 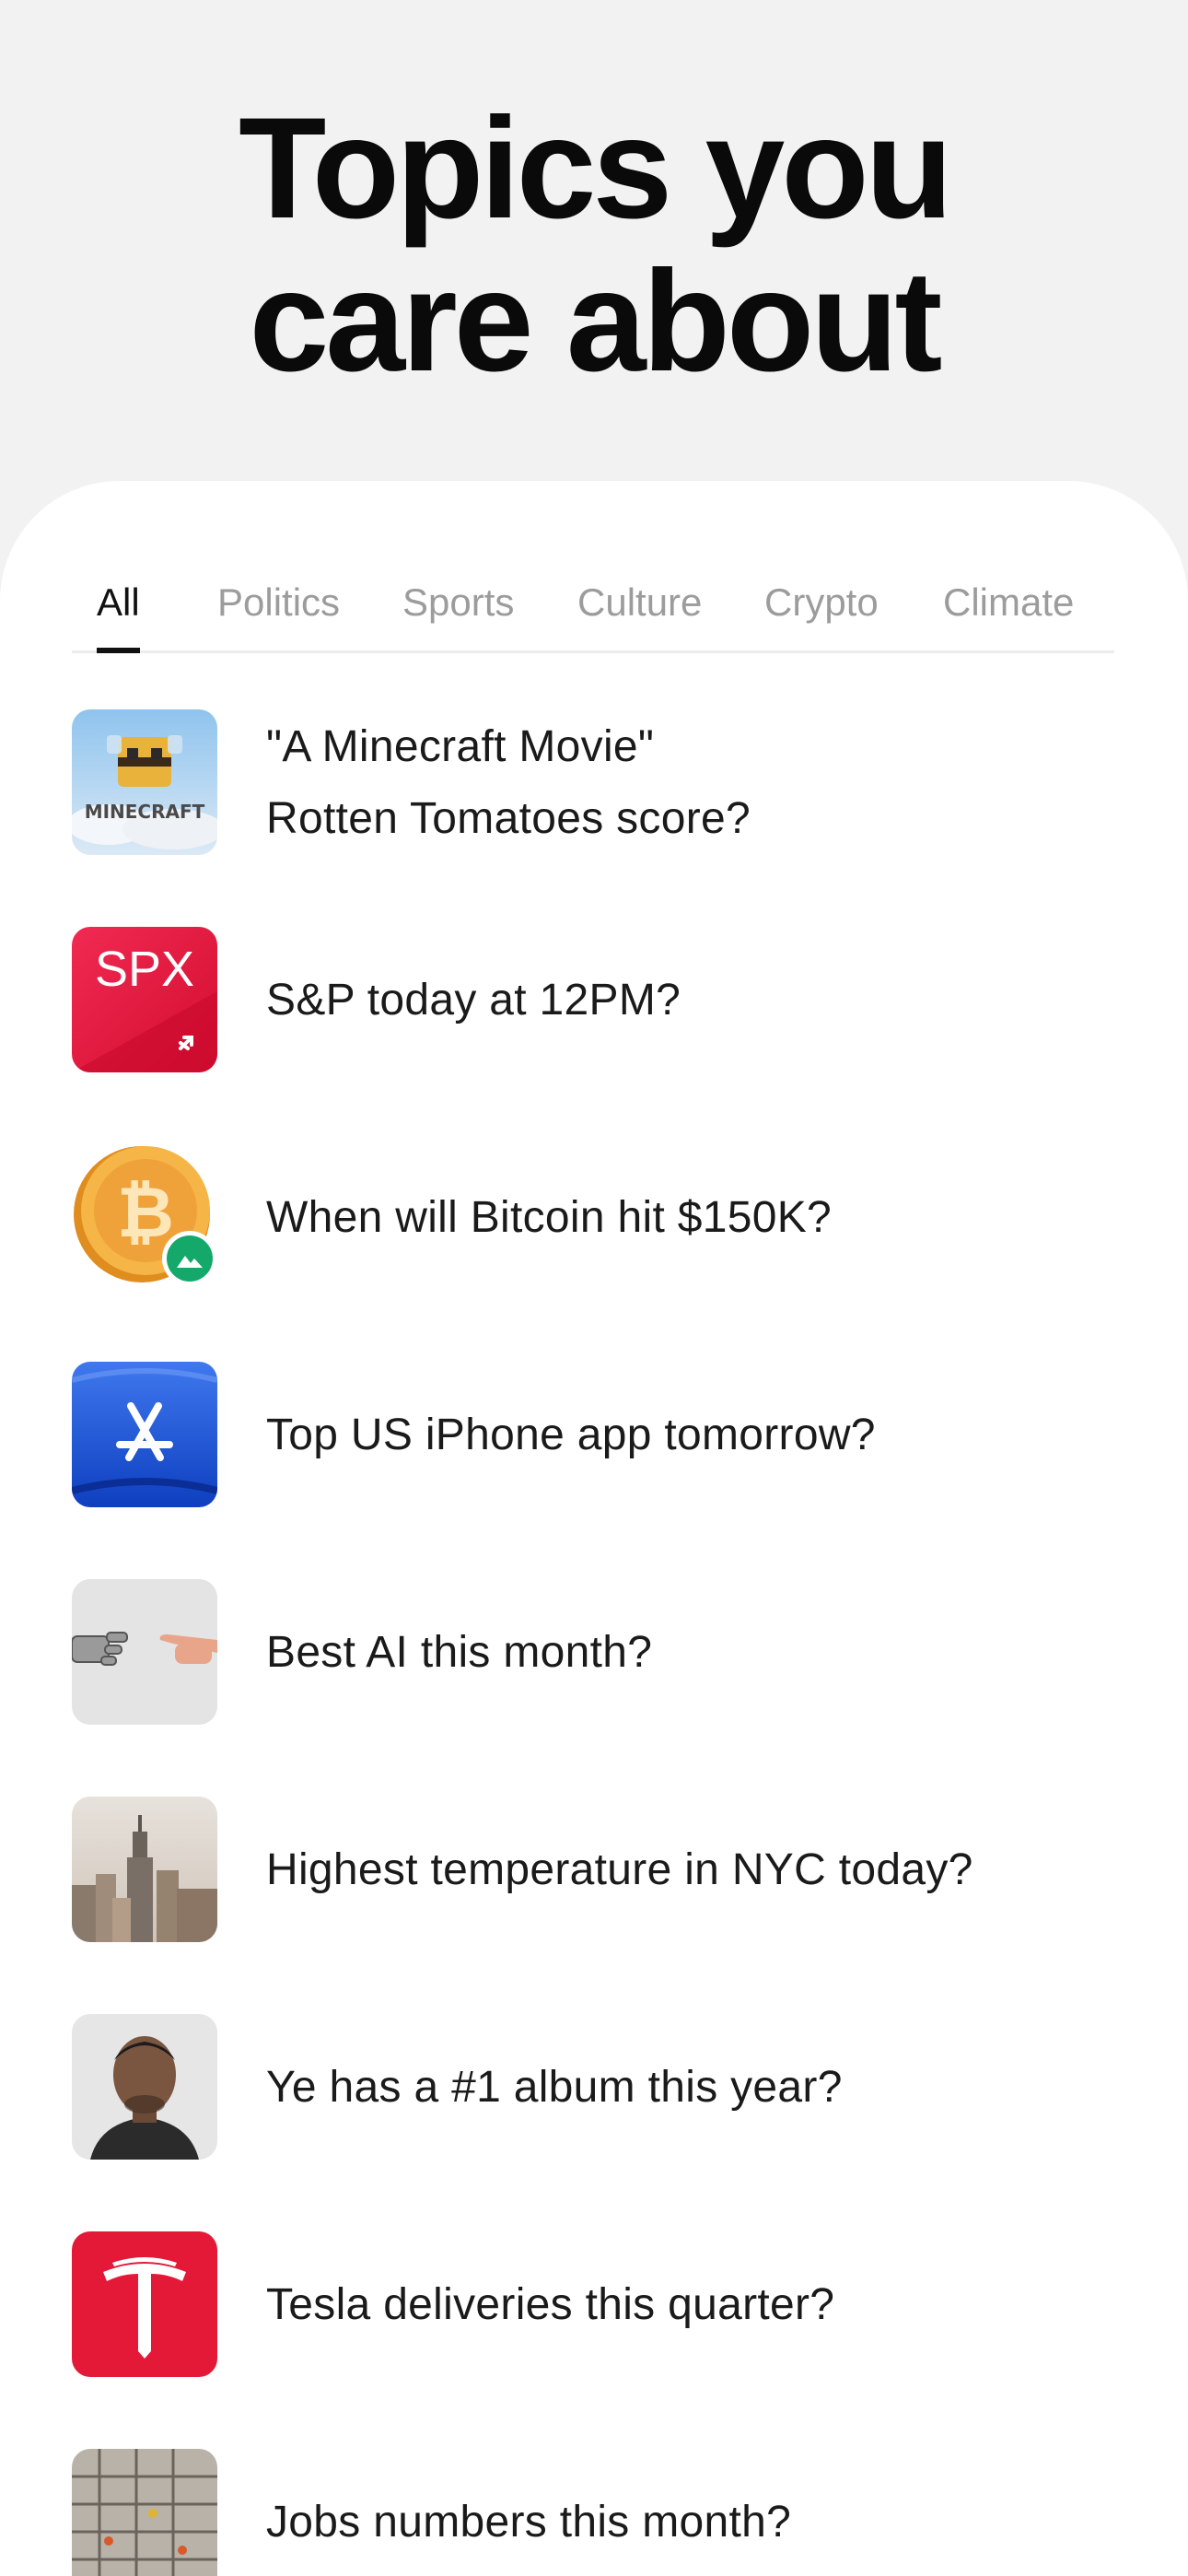 I want to click on ye-portrait-avatar, so click(x=144, y=2087).